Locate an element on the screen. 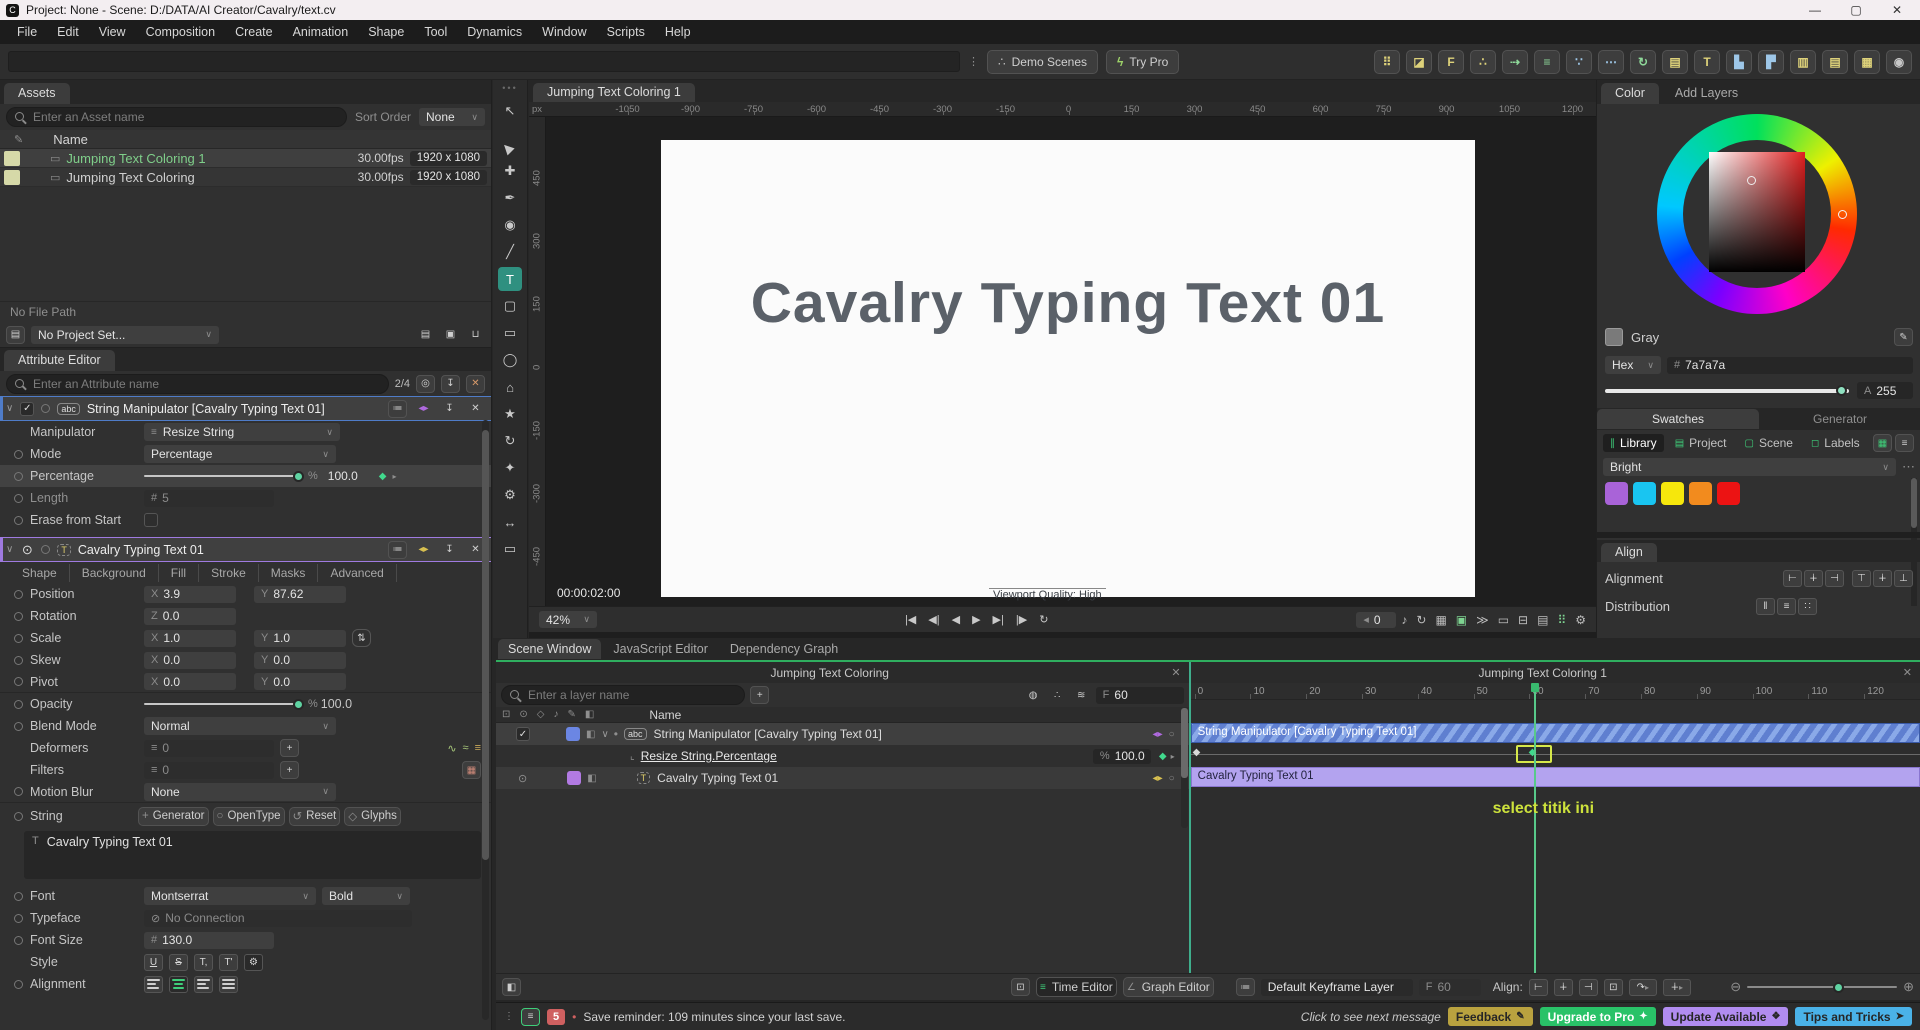 This screenshot has height=1030, width=1920. close-panel-icon: ✕ is located at coordinates (1175, 672).